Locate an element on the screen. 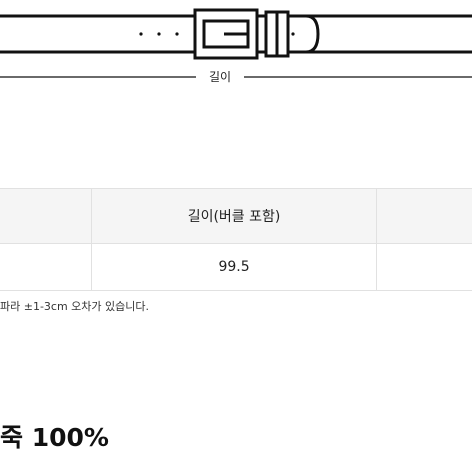 The image size is (472, 472). length-label-text: 길이 is located at coordinates (220, 77).